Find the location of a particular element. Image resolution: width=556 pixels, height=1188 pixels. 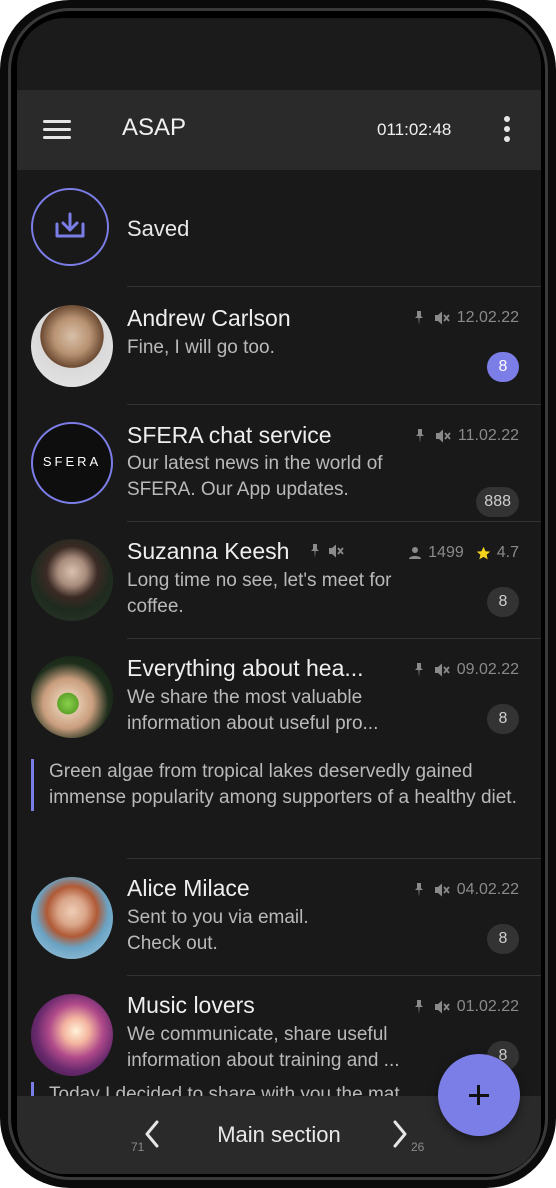

more-vertical-icon is located at coordinates (507, 130).